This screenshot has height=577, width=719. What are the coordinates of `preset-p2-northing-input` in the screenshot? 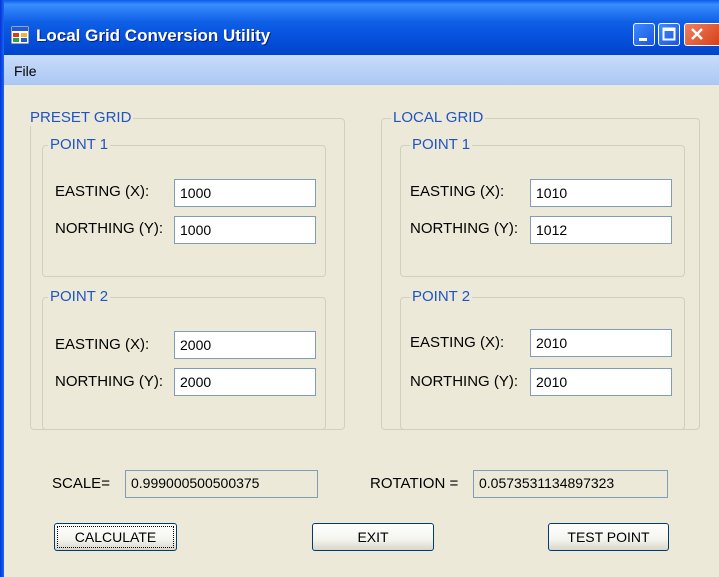 It's located at (245, 382).